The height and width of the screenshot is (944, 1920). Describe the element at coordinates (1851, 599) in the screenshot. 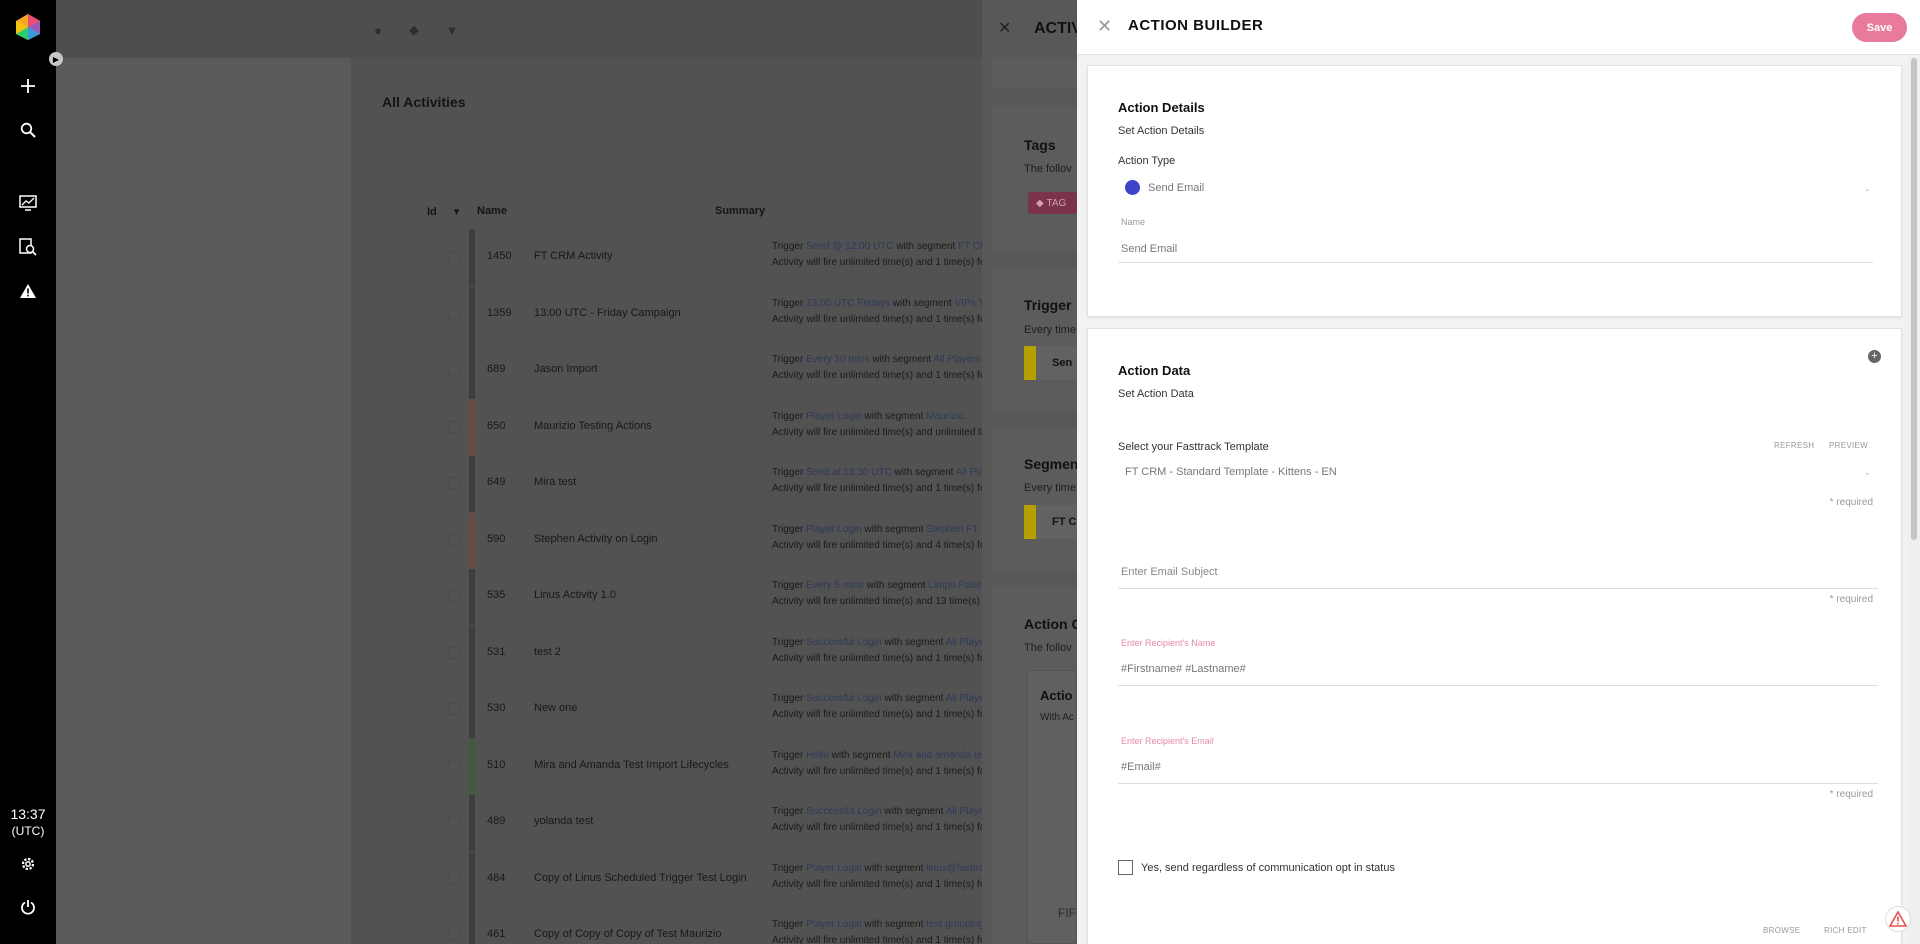

I see `subject-required: * required` at that location.